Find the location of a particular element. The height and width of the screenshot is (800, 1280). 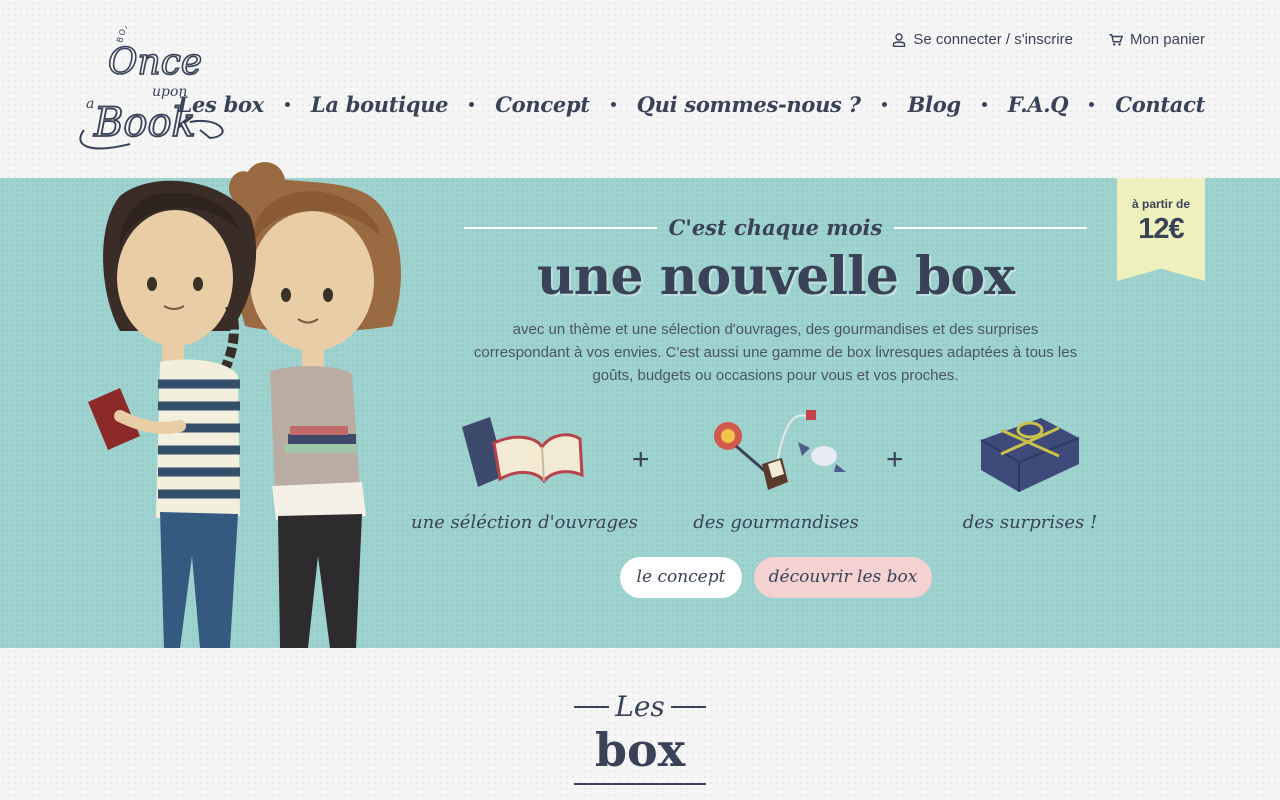

cart-icon is located at coordinates (1116, 39).